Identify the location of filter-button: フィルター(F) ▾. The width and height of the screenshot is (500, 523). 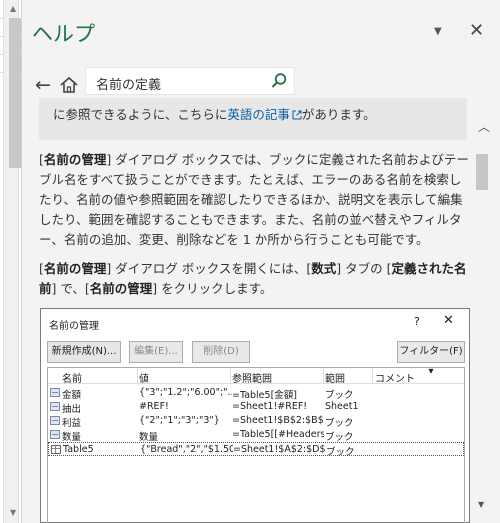
(431, 359).